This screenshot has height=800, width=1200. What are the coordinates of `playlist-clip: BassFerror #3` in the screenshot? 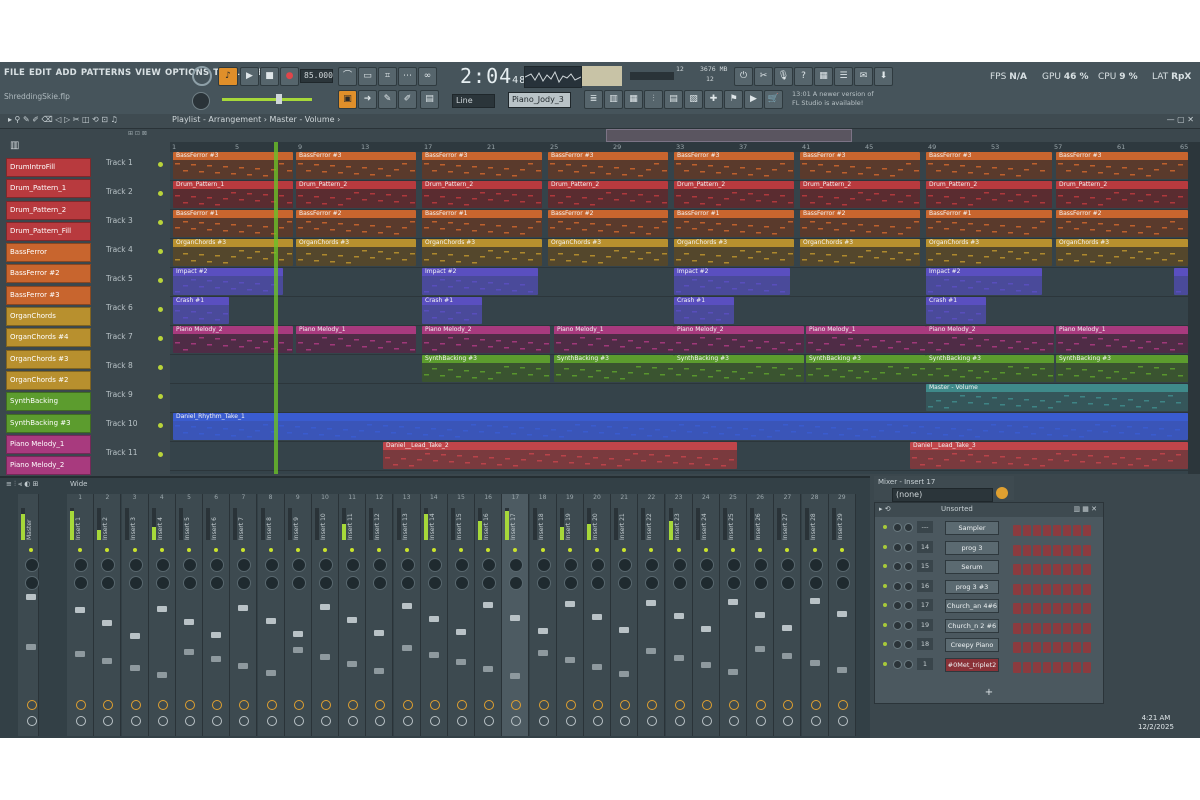 It's located at (989, 165).